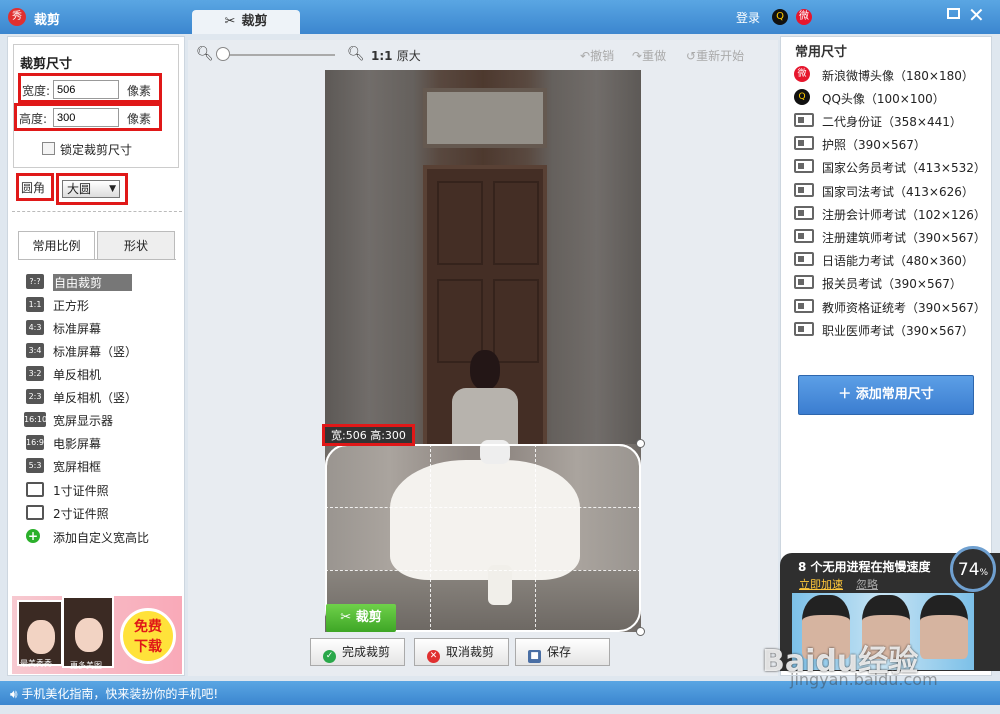  Describe the element at coordinates (46, 64) in the screenshot. I see `crop-size-title: 裁剪尺寸` at that location.